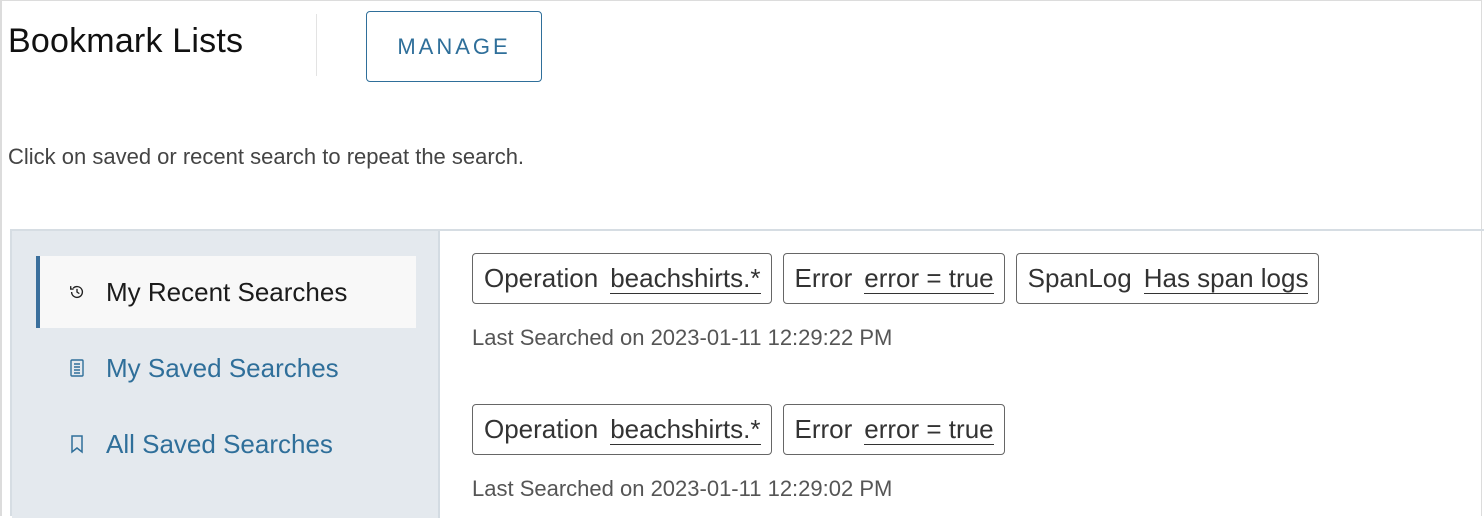 Image resolution: width=1484 pixels, height=518 pixels. Describe the element at coordinates (77, 292) in the screenshot. I see `history-icon` at that location.